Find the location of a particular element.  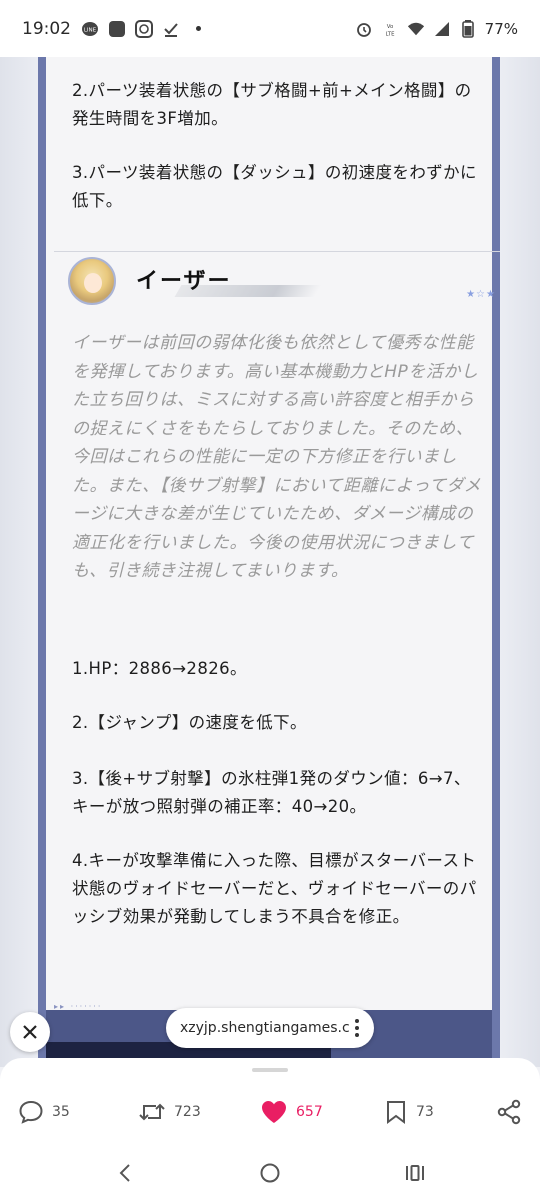

back-chevron-icon is located at coordinates (124, 1173).